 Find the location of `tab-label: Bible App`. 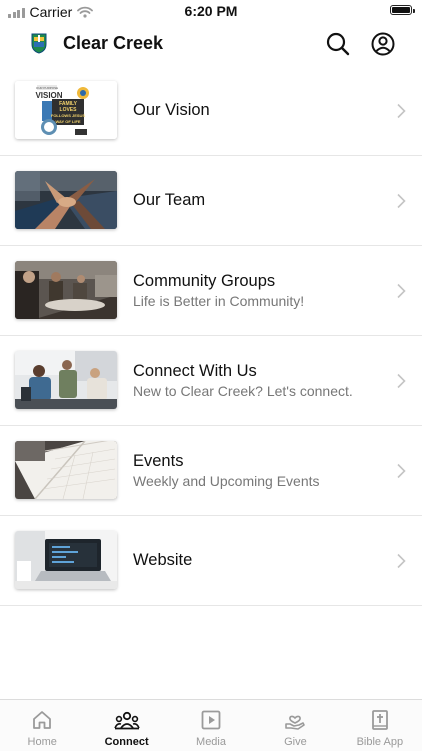

tab-label: Bible App is located at coordinates (380, 742).